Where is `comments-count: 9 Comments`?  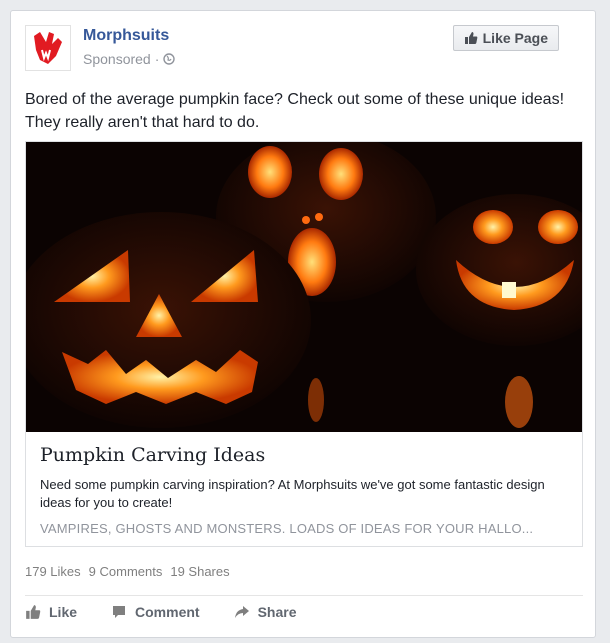
comments-count: 9 Comments is located at coordinates (126, 571).